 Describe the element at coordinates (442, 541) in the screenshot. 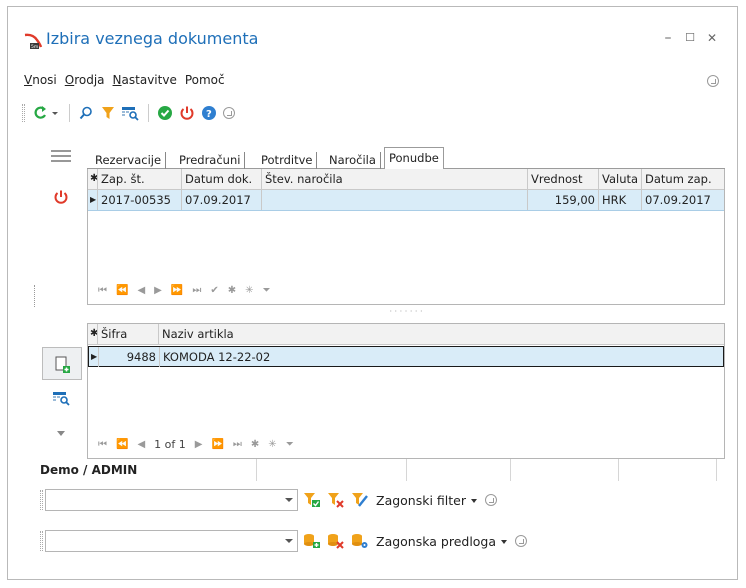

I see `zagonska-predloga-dropdown: Zagonska predloga` at that location.